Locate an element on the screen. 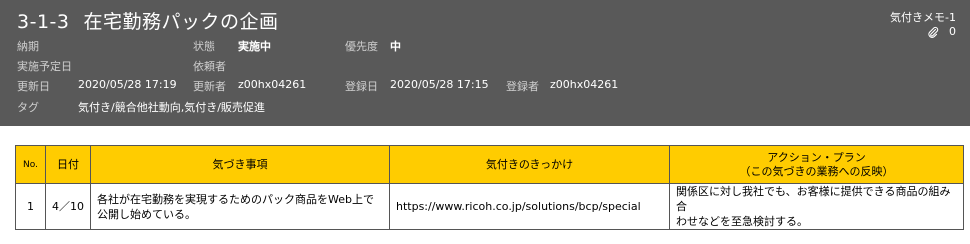  registered-label: 登録日 is located at coordinates (361, 86).